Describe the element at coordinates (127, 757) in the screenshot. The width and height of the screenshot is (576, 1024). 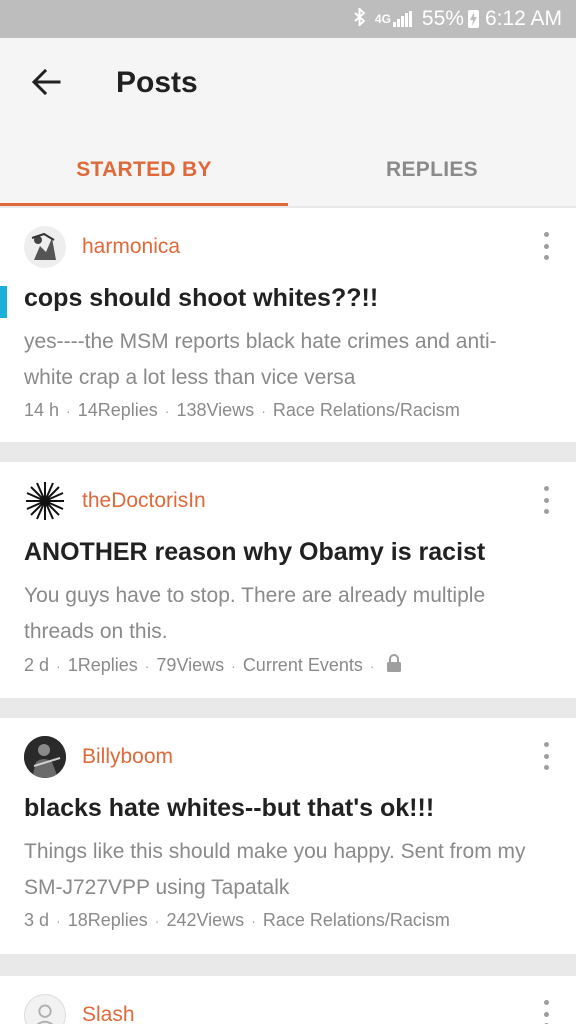
I see `post-author: Billyboom` at that location.